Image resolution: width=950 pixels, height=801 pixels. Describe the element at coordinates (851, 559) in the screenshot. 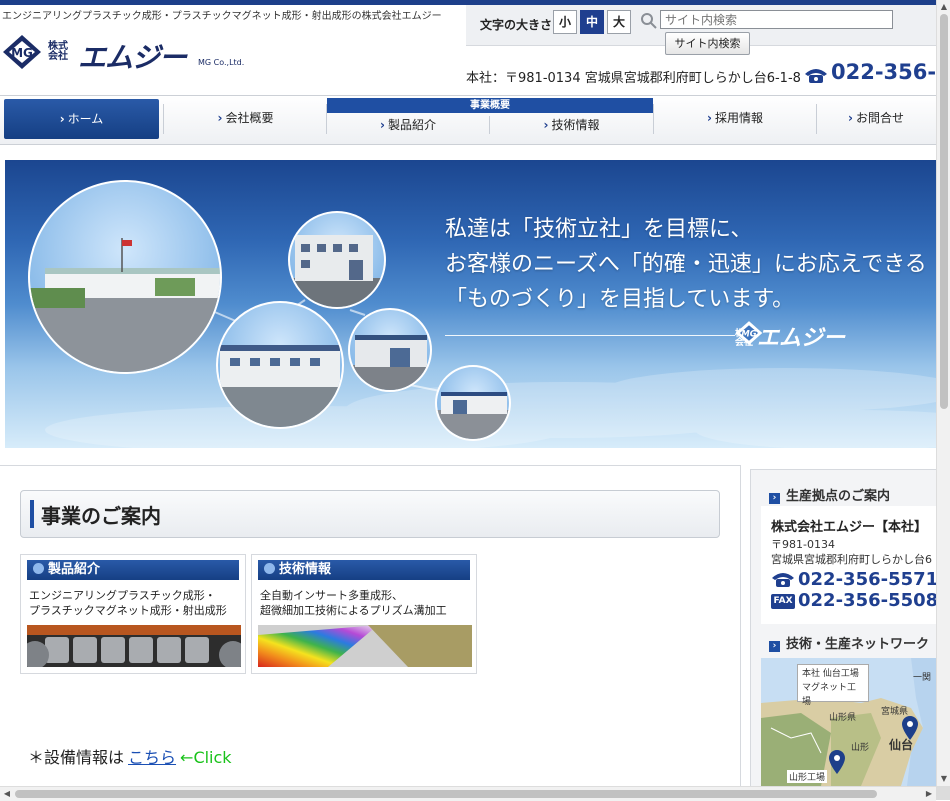

I see `sidebar-address: 宮城県宮城郡利府町しらかし台6` at that location.